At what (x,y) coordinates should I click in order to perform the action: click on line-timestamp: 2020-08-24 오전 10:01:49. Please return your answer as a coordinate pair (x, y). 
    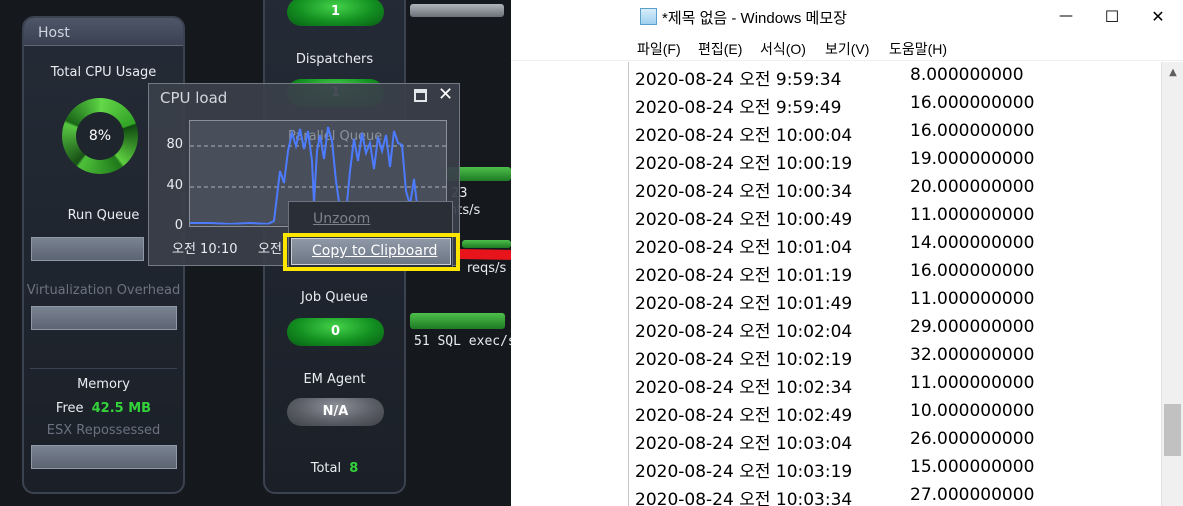
    Looking at the image, I should click on (744, 304).